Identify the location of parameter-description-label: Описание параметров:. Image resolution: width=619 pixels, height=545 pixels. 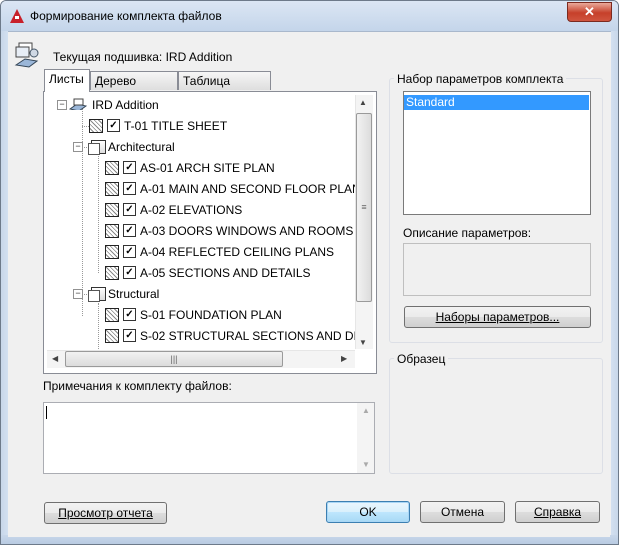
(467, 233).